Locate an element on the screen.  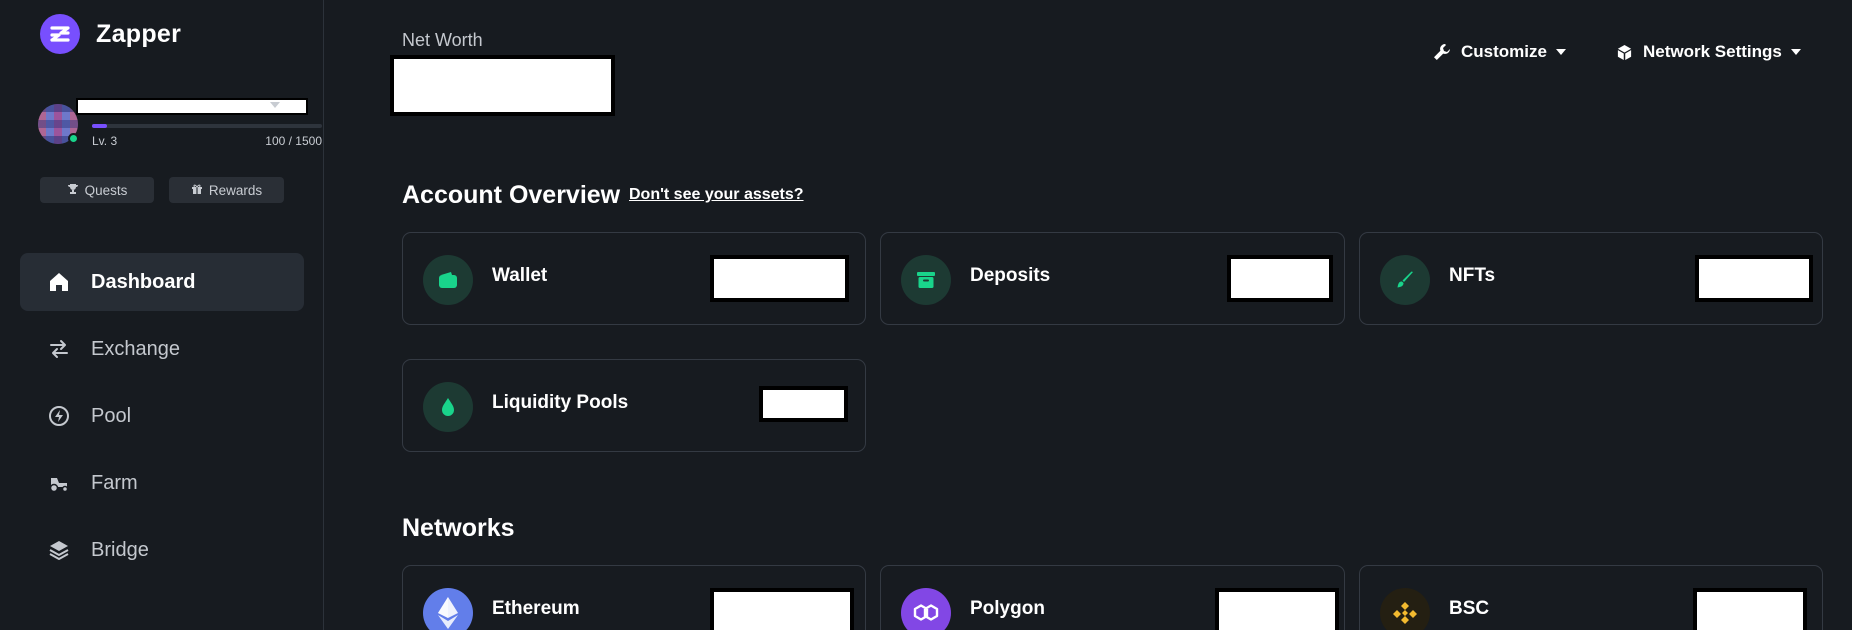
sidebar-item-label: Exchange is located at coordinates (135, 348).